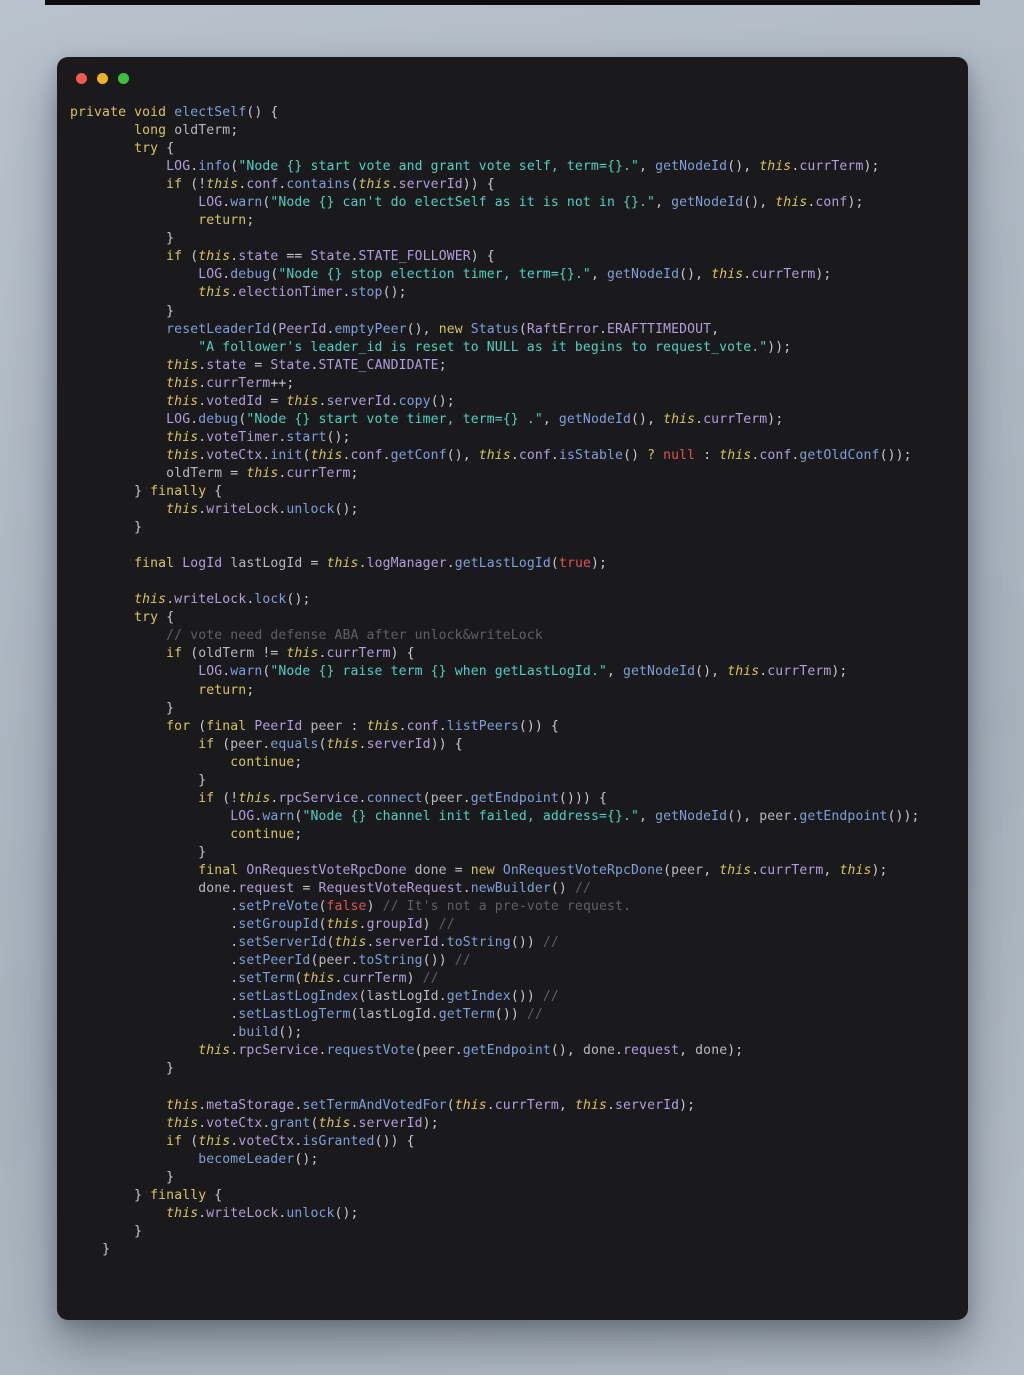 The image size is (1024, 1375). I want to click on minimize-button, so click(102, 78).